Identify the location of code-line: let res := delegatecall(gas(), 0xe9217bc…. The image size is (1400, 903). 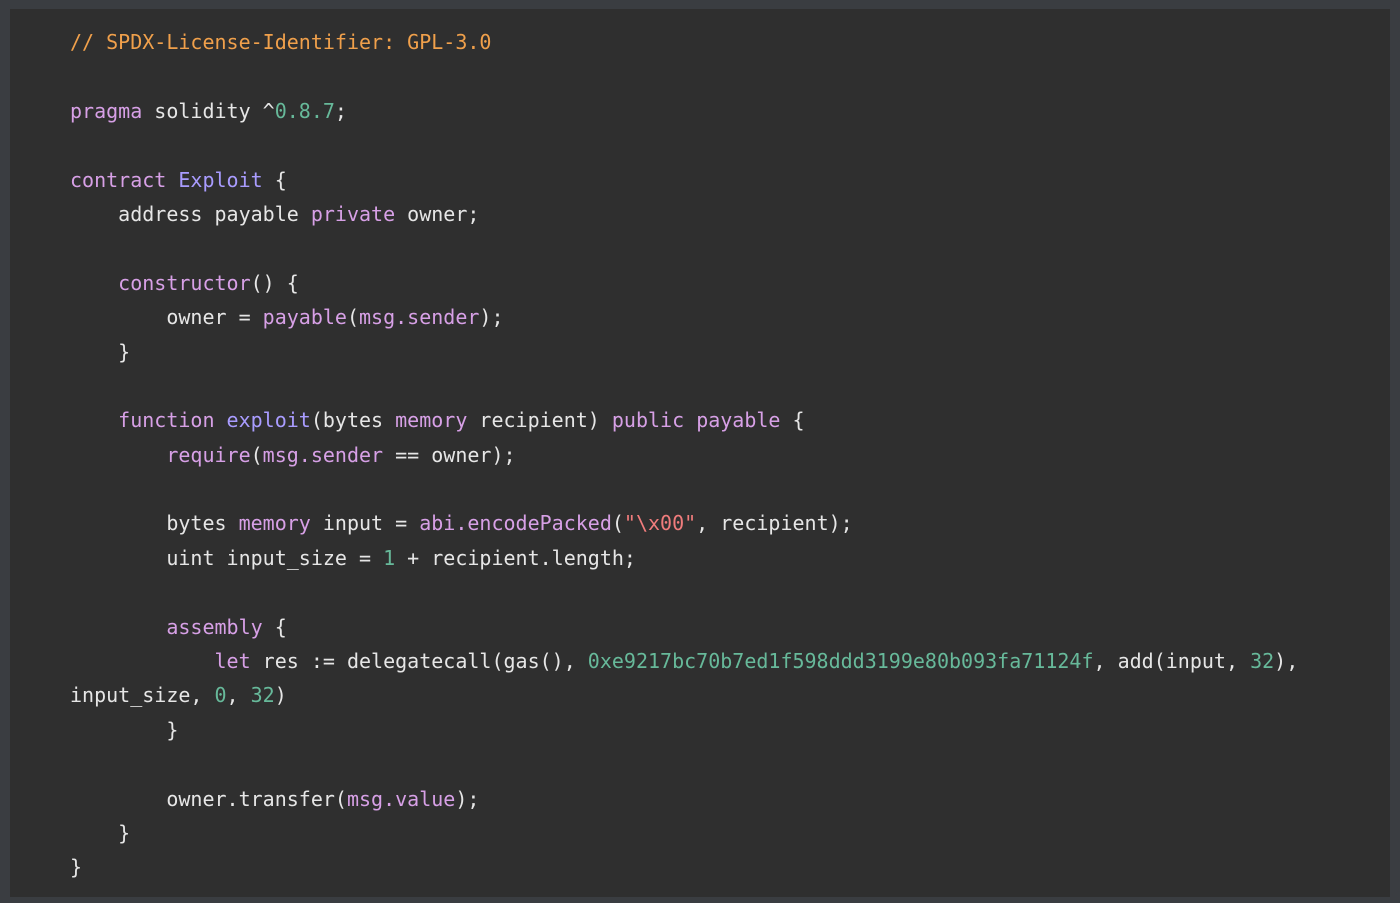
(700, 661).